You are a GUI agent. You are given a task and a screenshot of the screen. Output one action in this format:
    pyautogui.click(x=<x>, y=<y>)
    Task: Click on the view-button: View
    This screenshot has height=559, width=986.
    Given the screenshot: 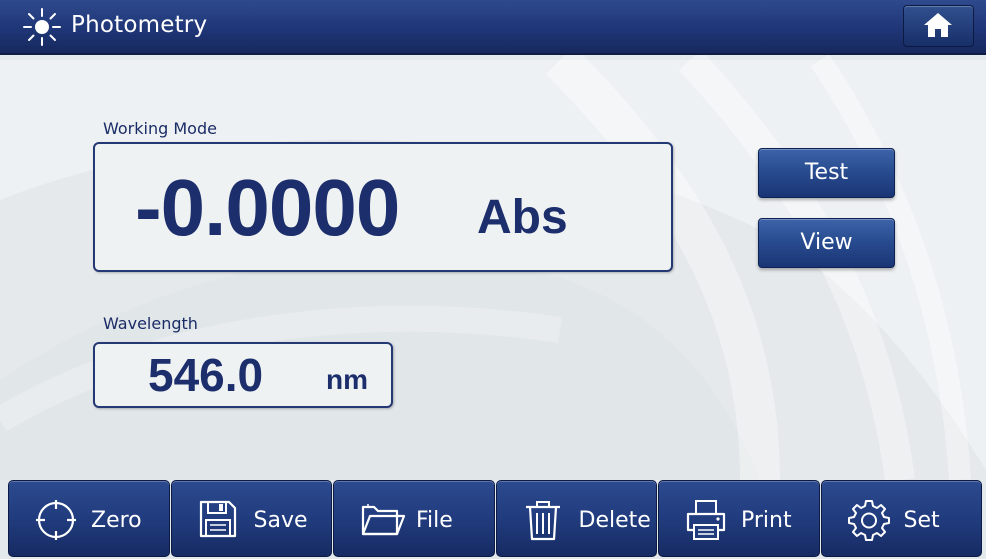 What is the action you would take?
    pyautogui.click(x=826, y=243)
    